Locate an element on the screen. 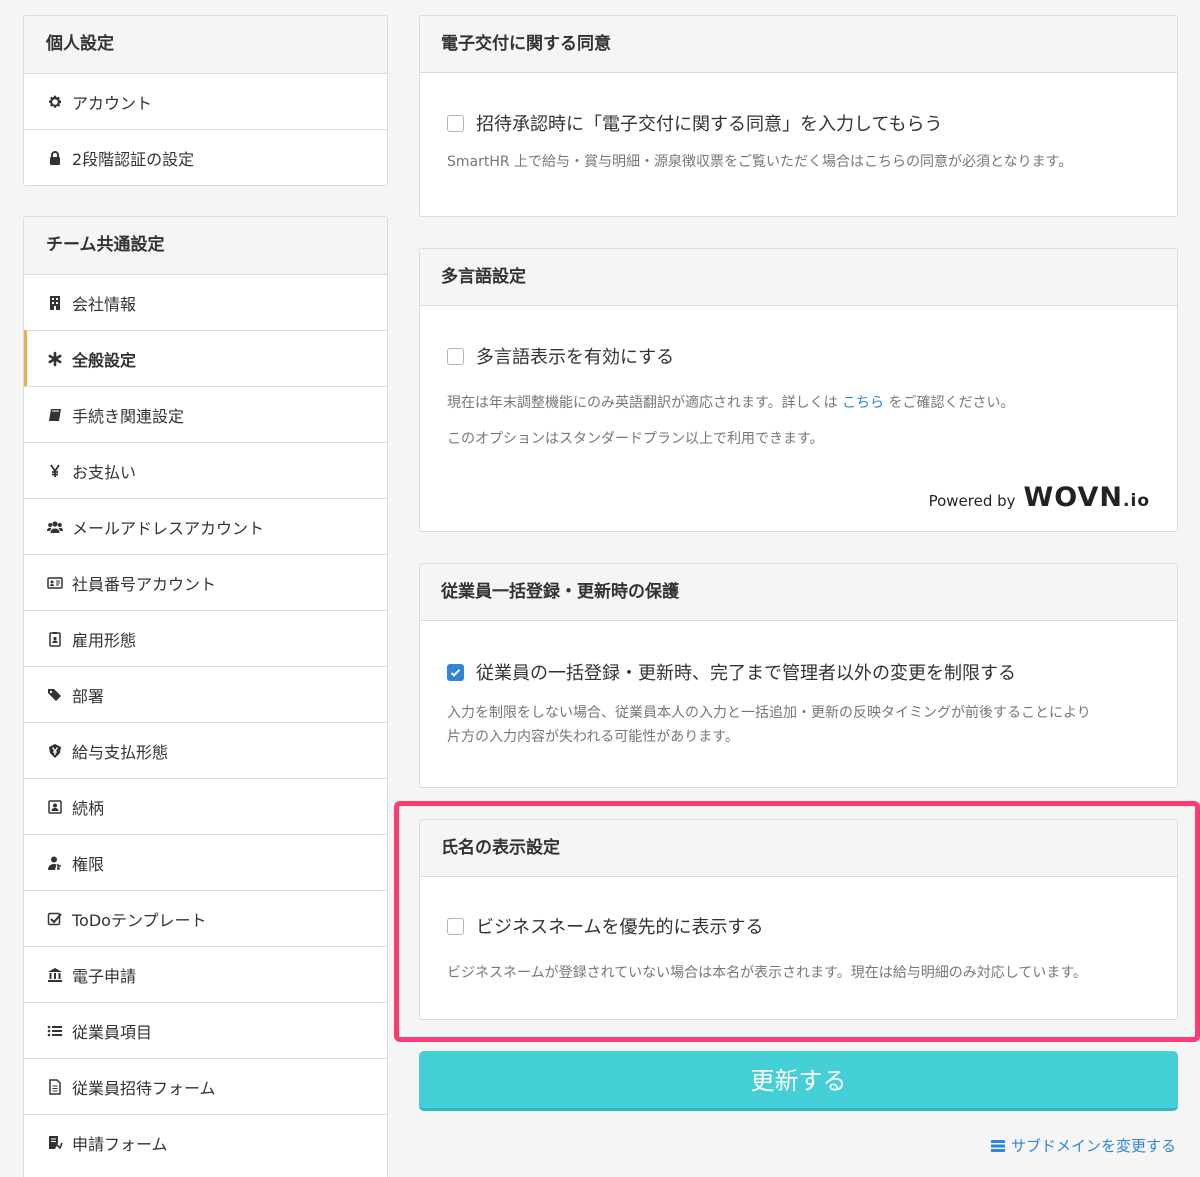 This screenshot has width=1200, height=1177. yen-icon is located at coordinates (55, 471).